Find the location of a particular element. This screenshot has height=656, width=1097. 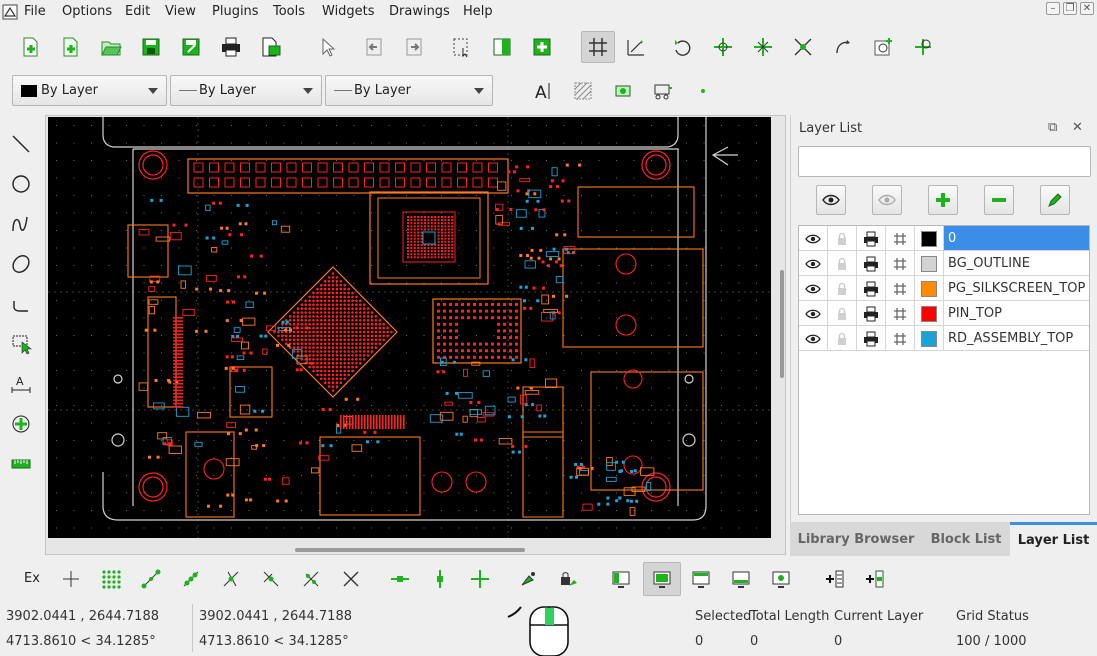

menu-edit: Edit is located at coordinates (137, 11).